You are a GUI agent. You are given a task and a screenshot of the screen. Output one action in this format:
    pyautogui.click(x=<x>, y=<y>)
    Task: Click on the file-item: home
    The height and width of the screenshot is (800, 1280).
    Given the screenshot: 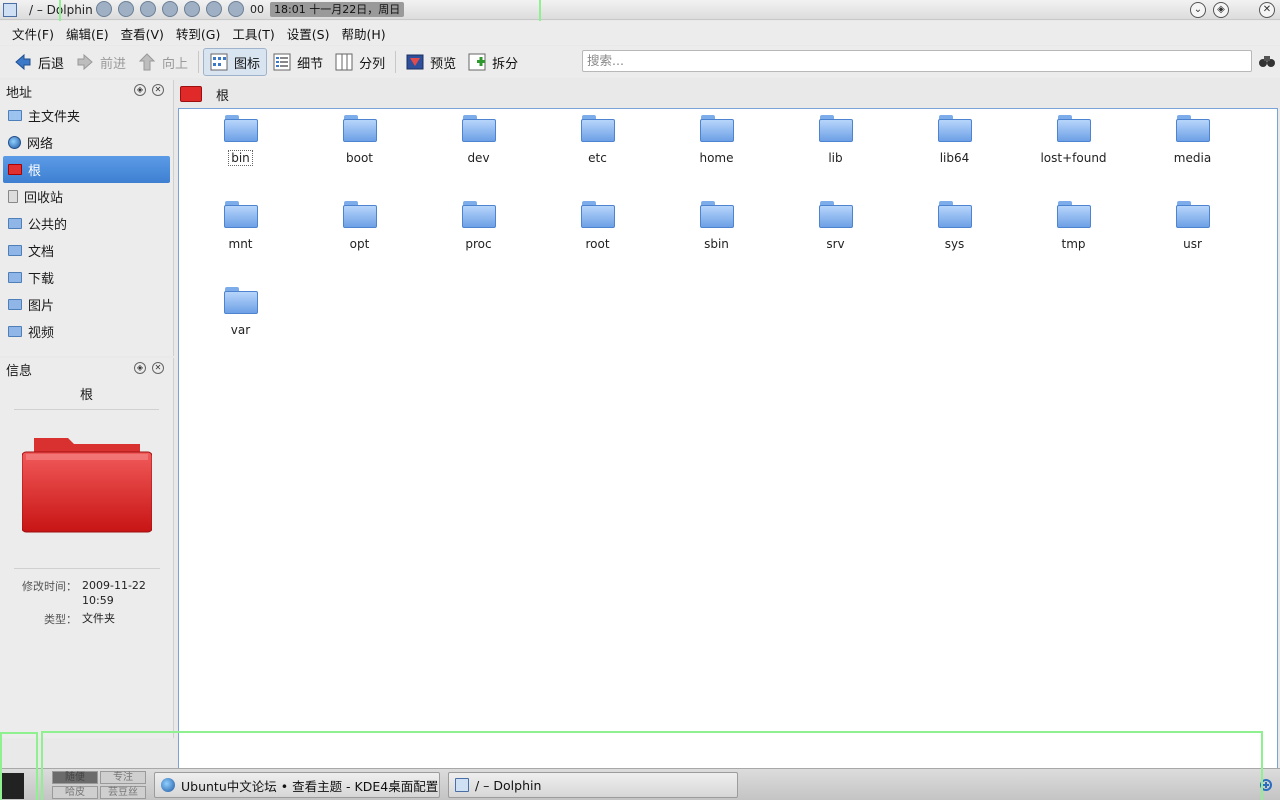 What is the action you would take?
    pyautogui.click(x=716, y=156)
    